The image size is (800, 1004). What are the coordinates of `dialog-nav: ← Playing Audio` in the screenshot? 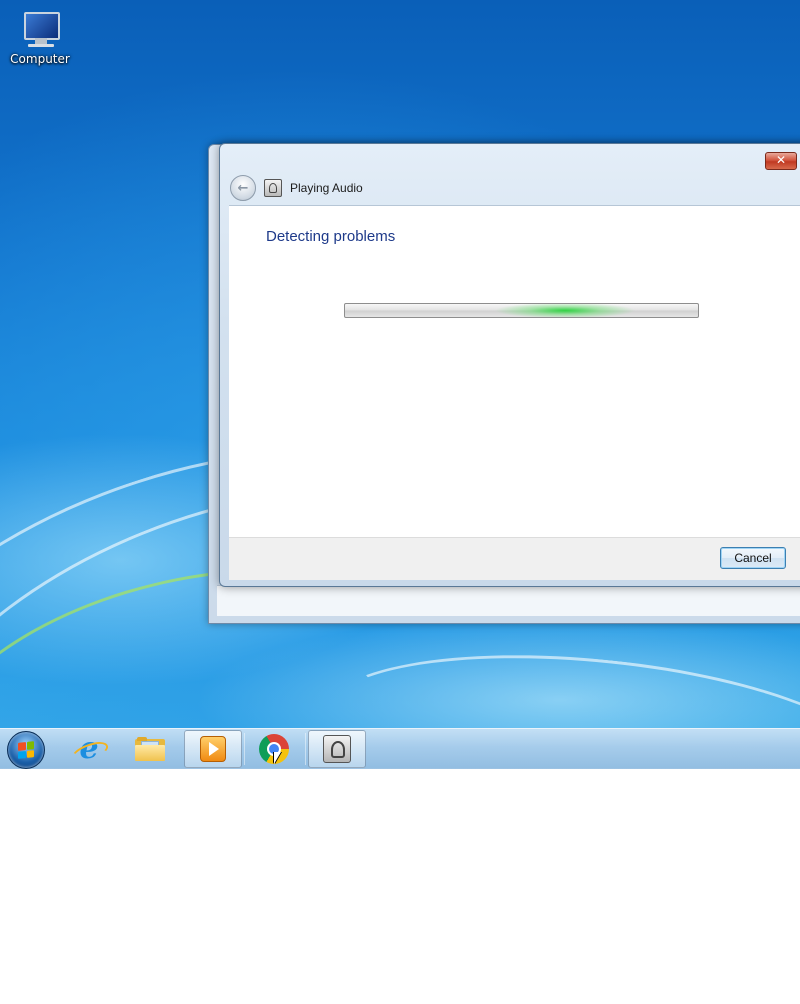 It's located at (296, 188).